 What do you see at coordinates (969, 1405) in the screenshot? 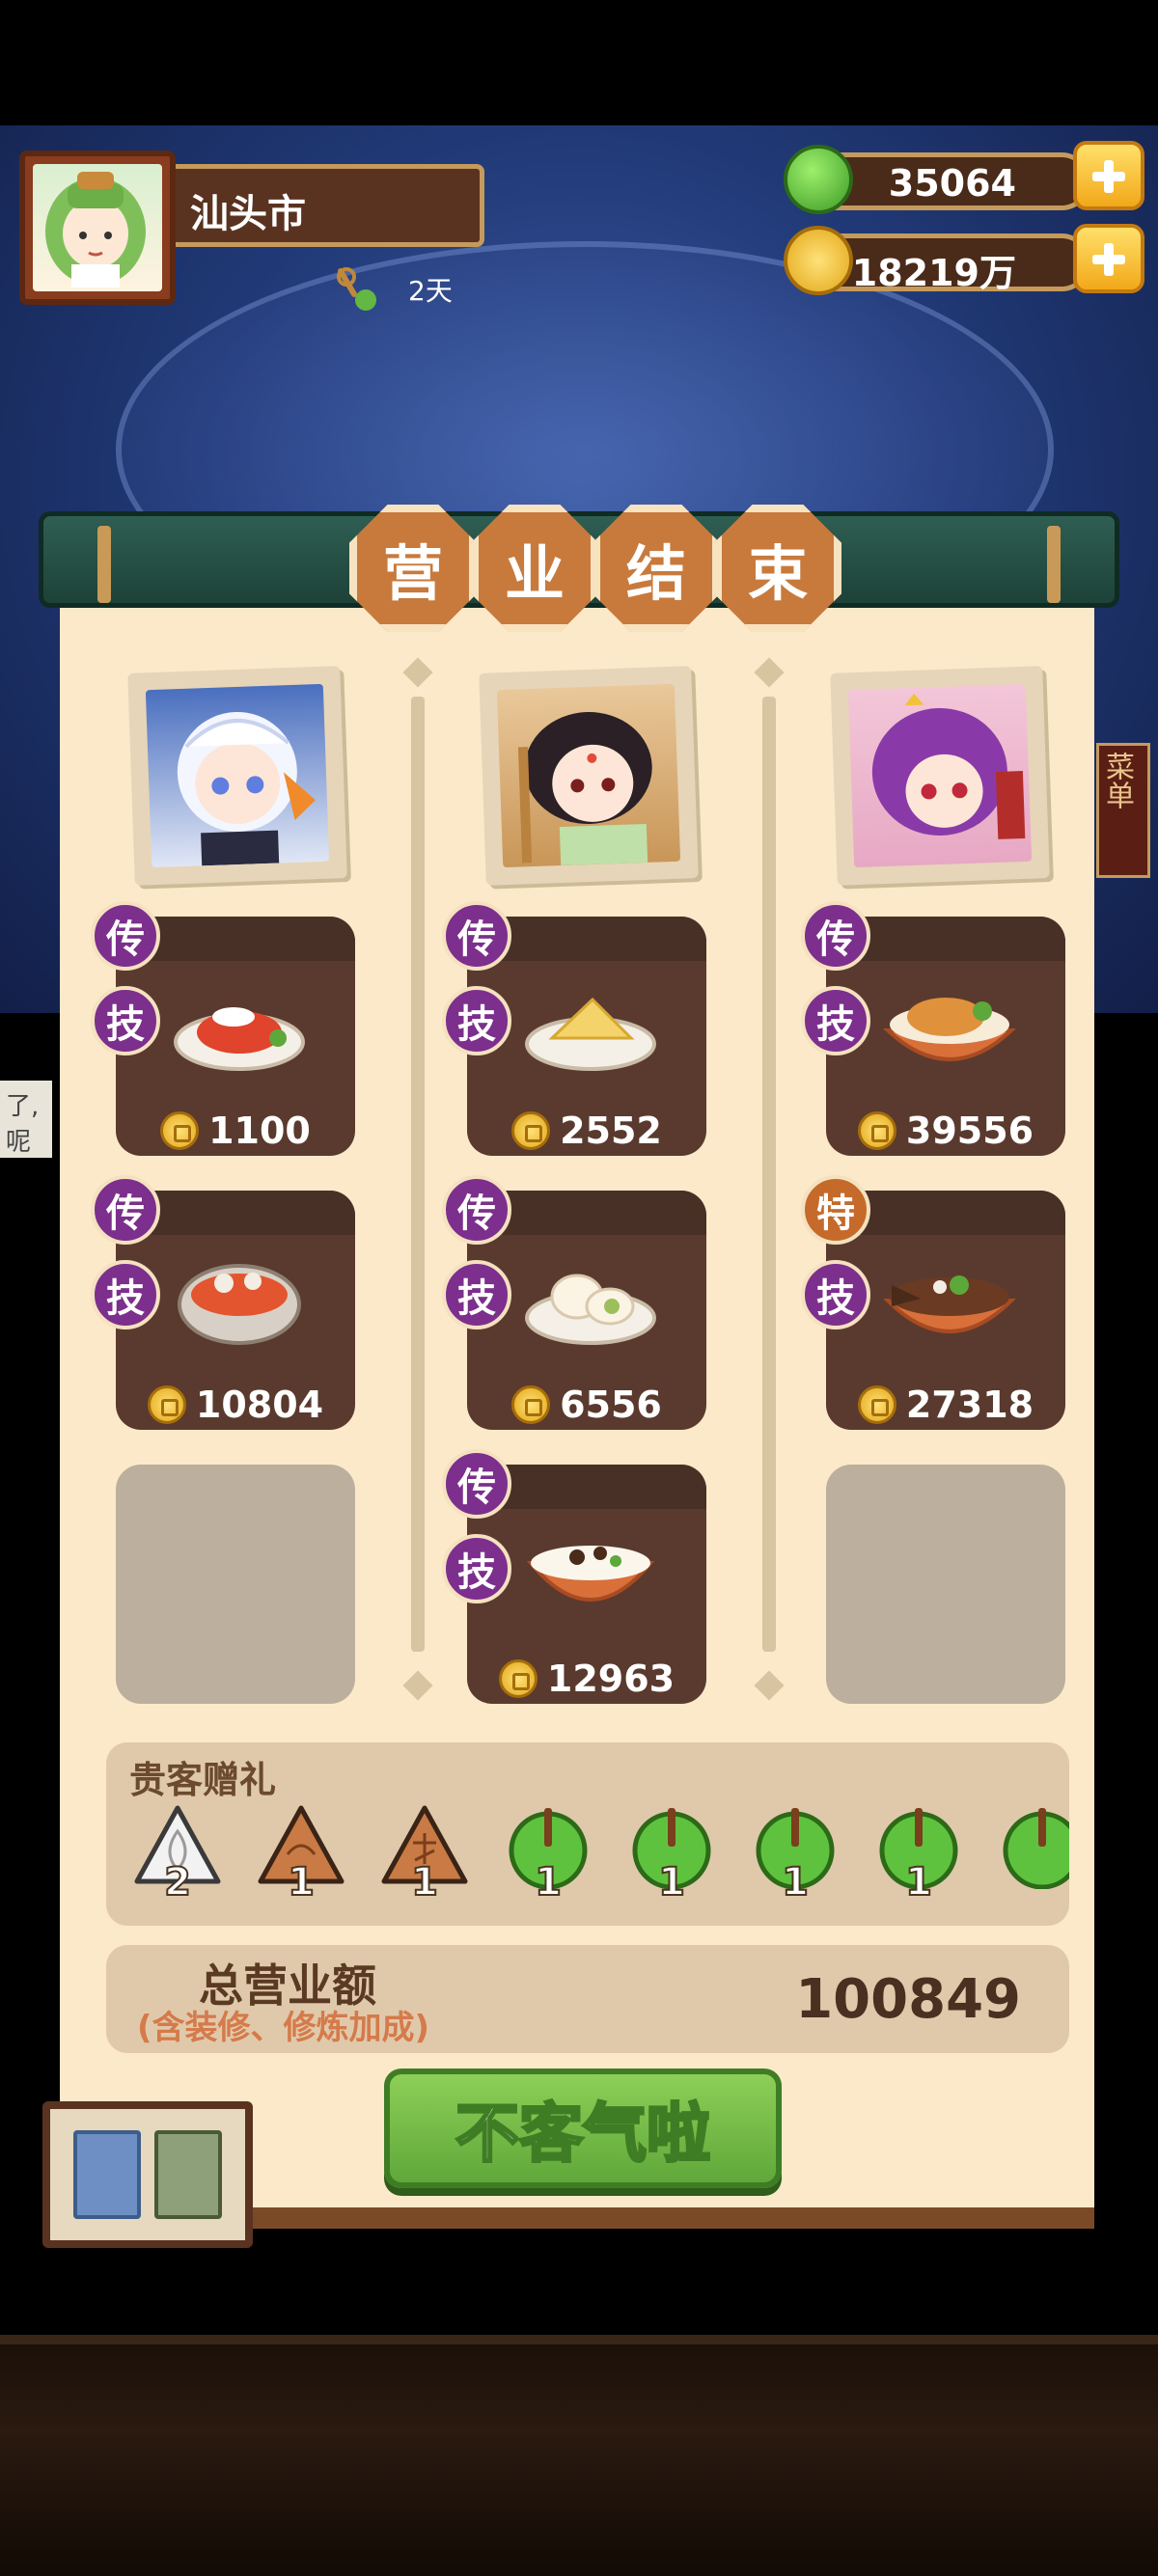
I see `dish-earnings: 27318` at bounding box center [969, 1405].